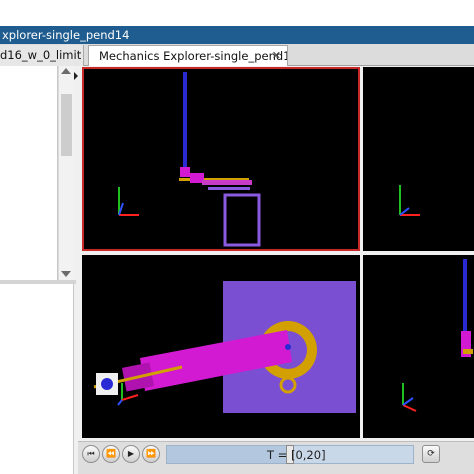 This screenshot has height=474, width=474. What do you see at coordinates (288, 347) in the screenshot?
I see `pivot-marker` at bounding box center [288, 347].